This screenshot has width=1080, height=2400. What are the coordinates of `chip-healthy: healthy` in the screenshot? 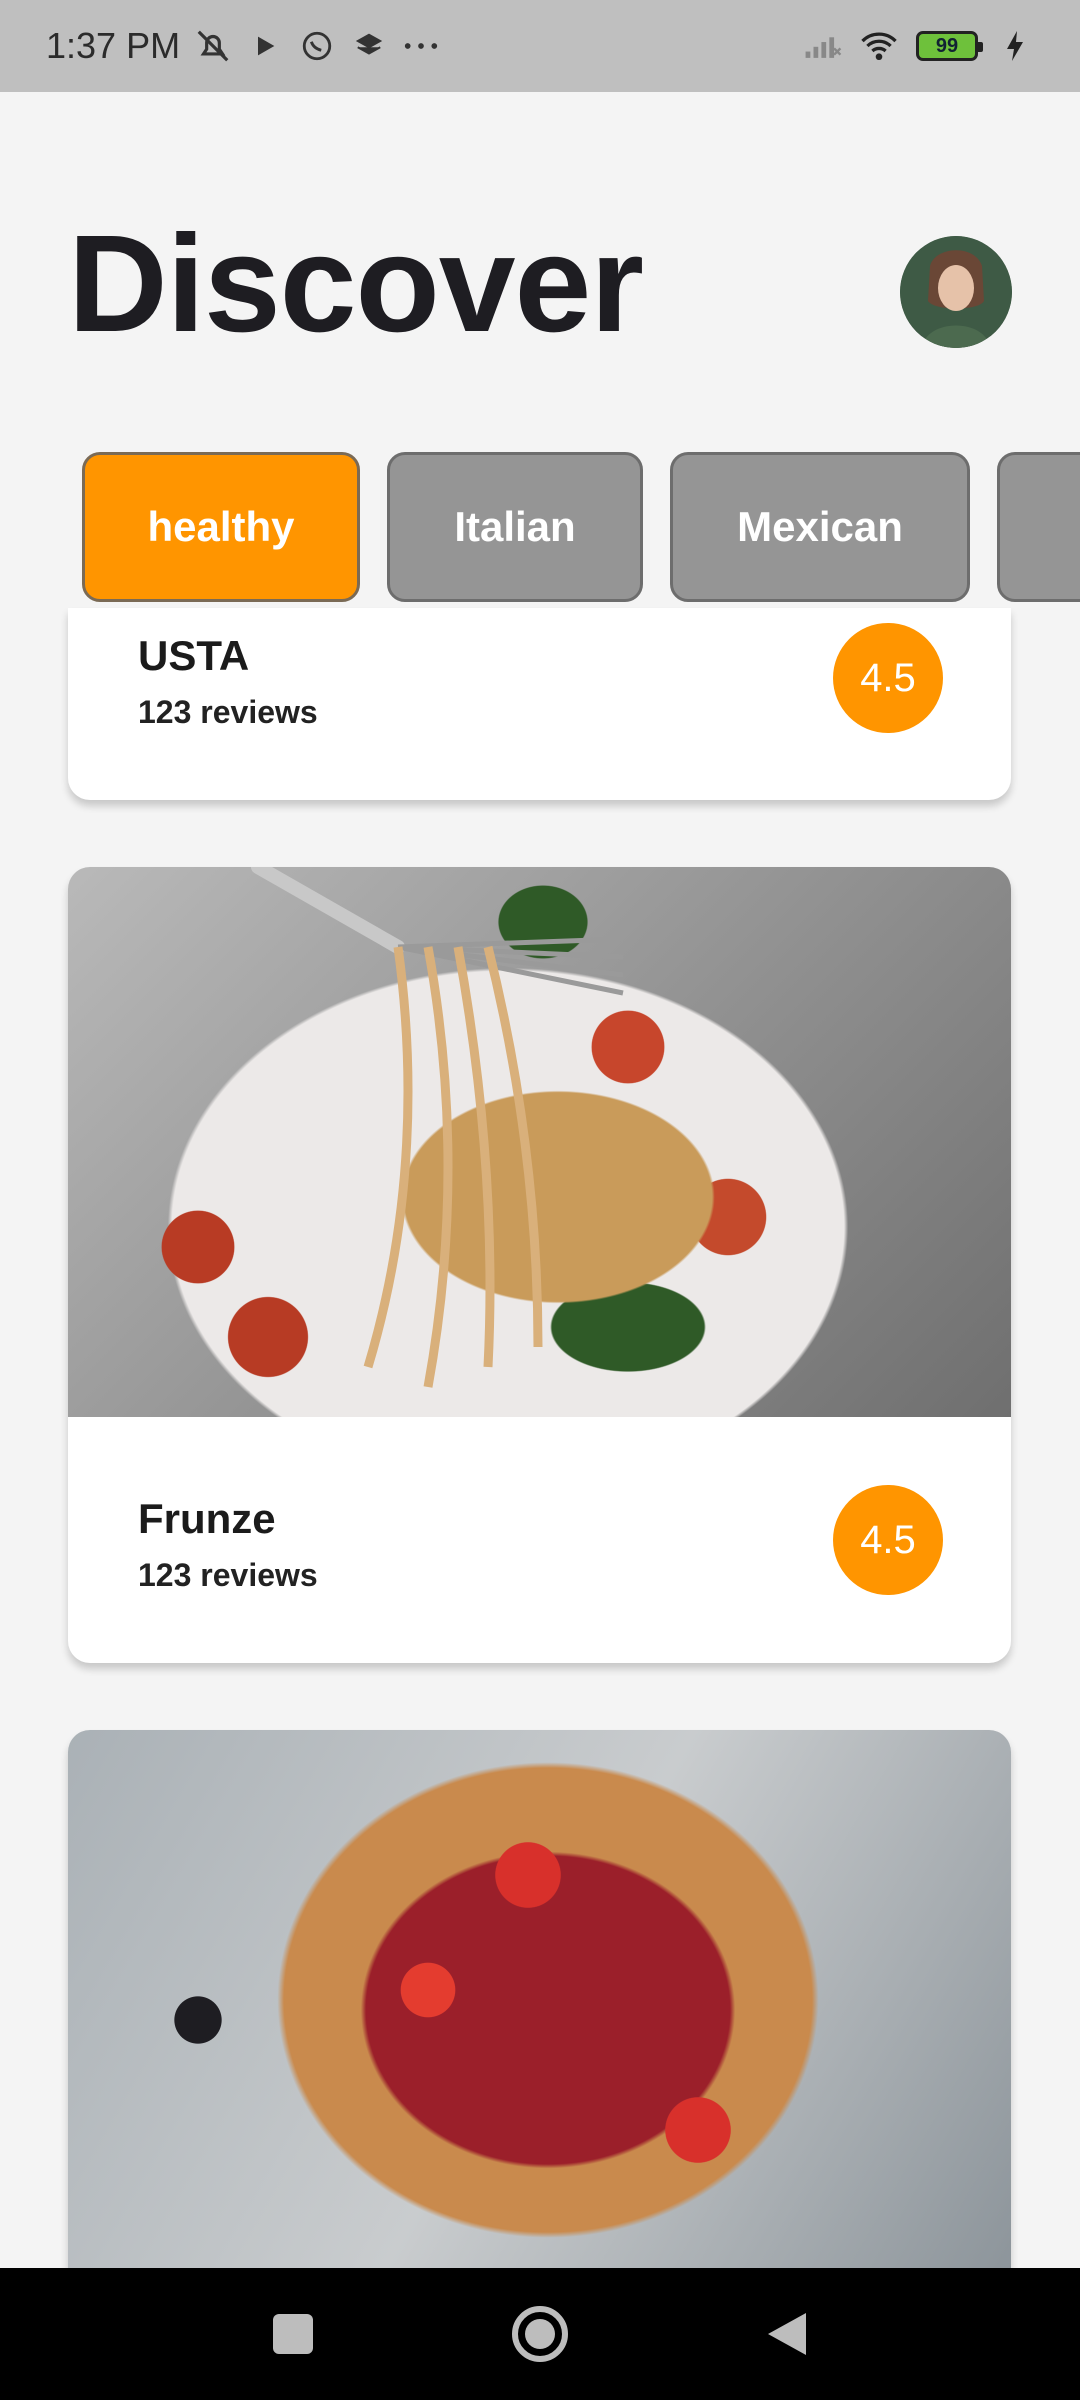 It's located at (221, 527).